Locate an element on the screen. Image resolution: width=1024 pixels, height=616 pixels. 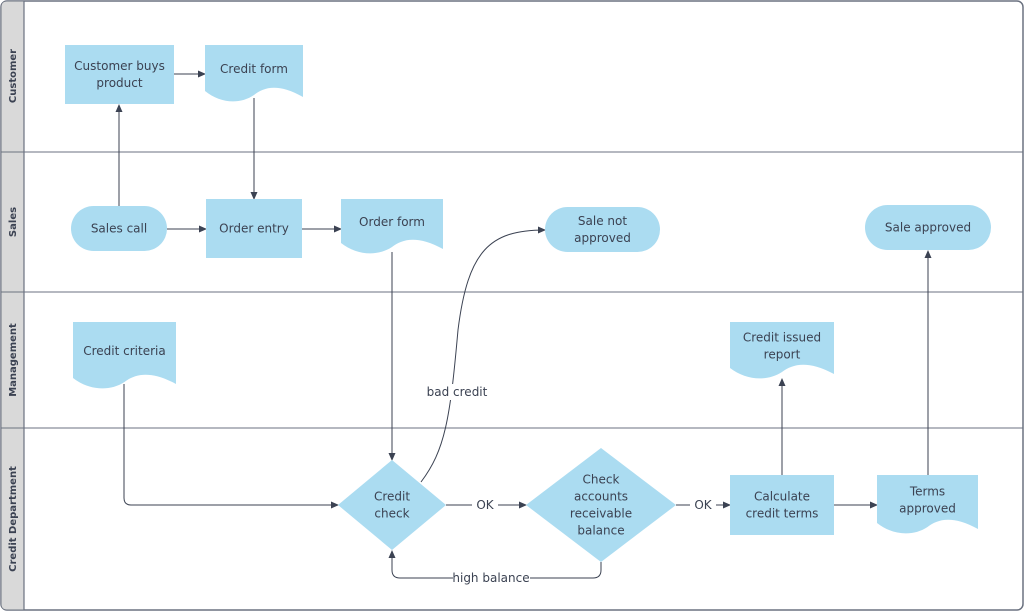
edge-label-bad-credit: bad credit is located at coordinates (457, 392).